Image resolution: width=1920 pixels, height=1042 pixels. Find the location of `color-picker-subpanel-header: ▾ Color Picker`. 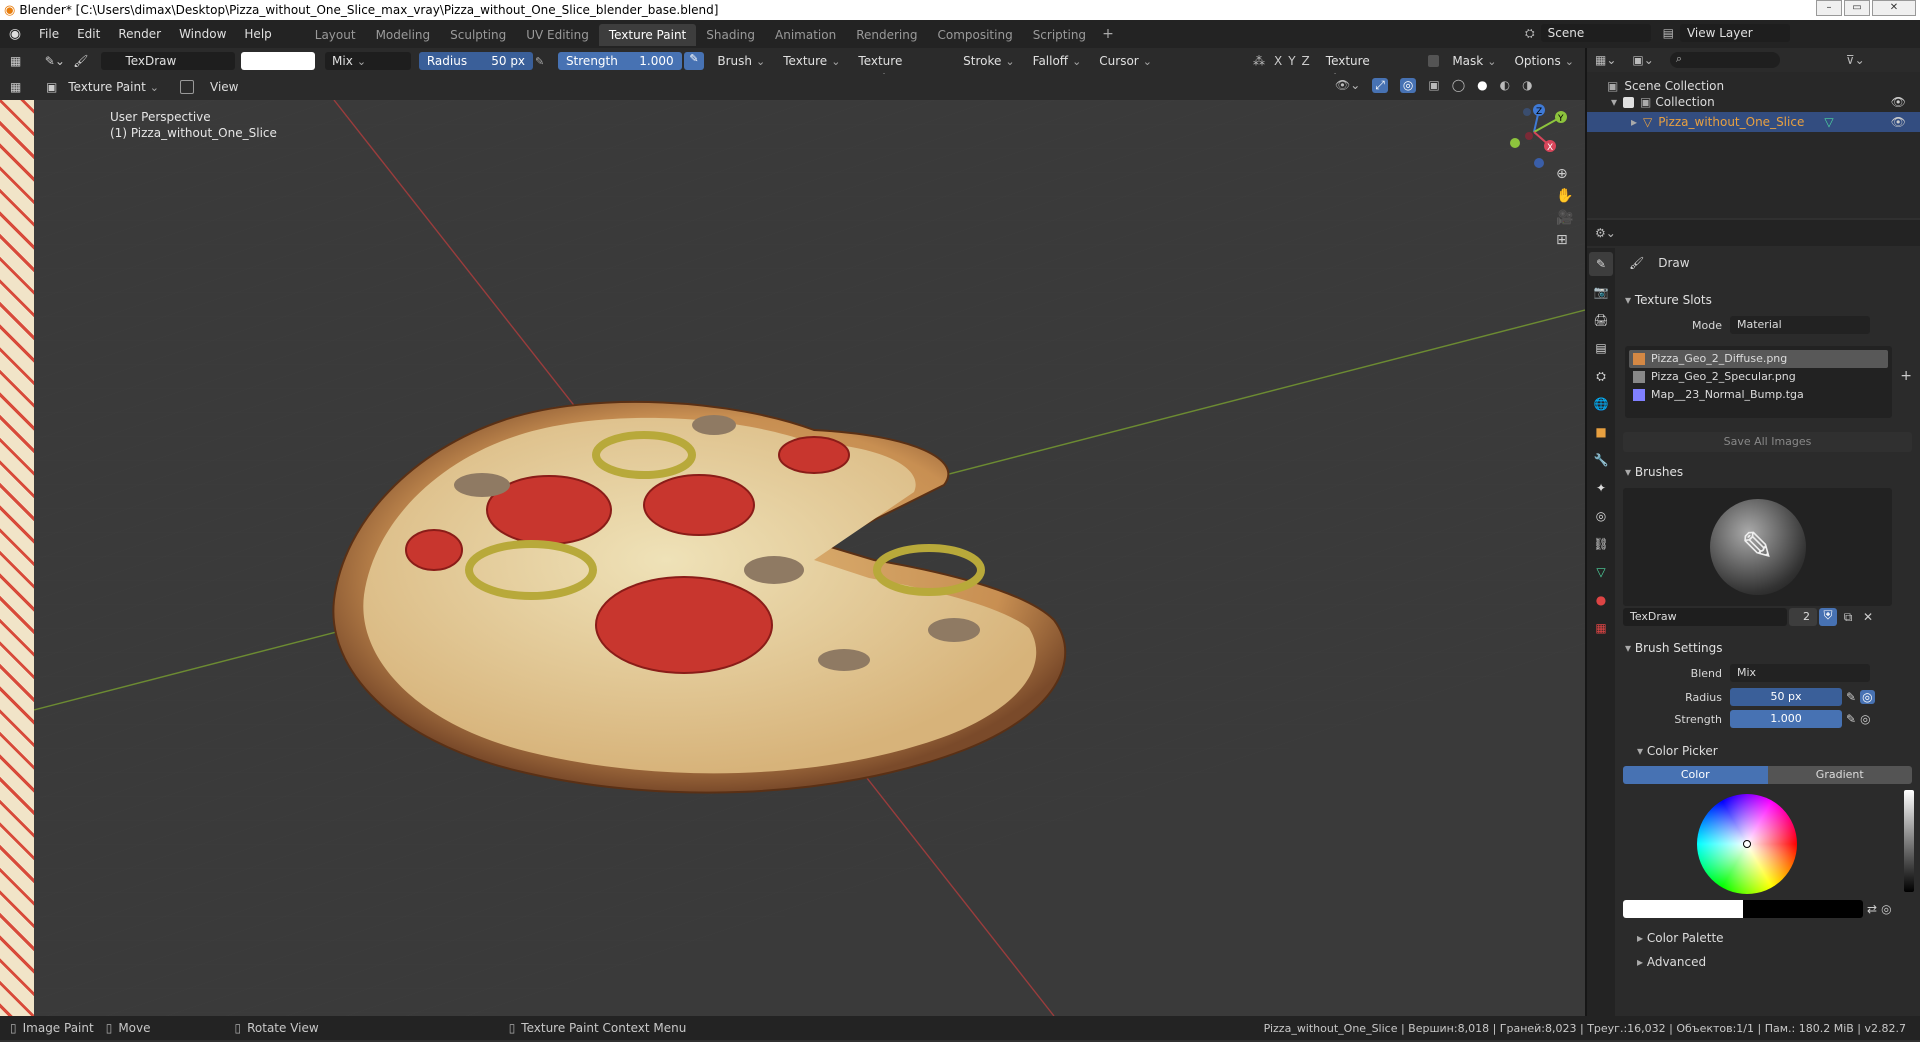

color-picker-subpanel-header: ▾ Color Picker is located at coordinates (1767, 751).